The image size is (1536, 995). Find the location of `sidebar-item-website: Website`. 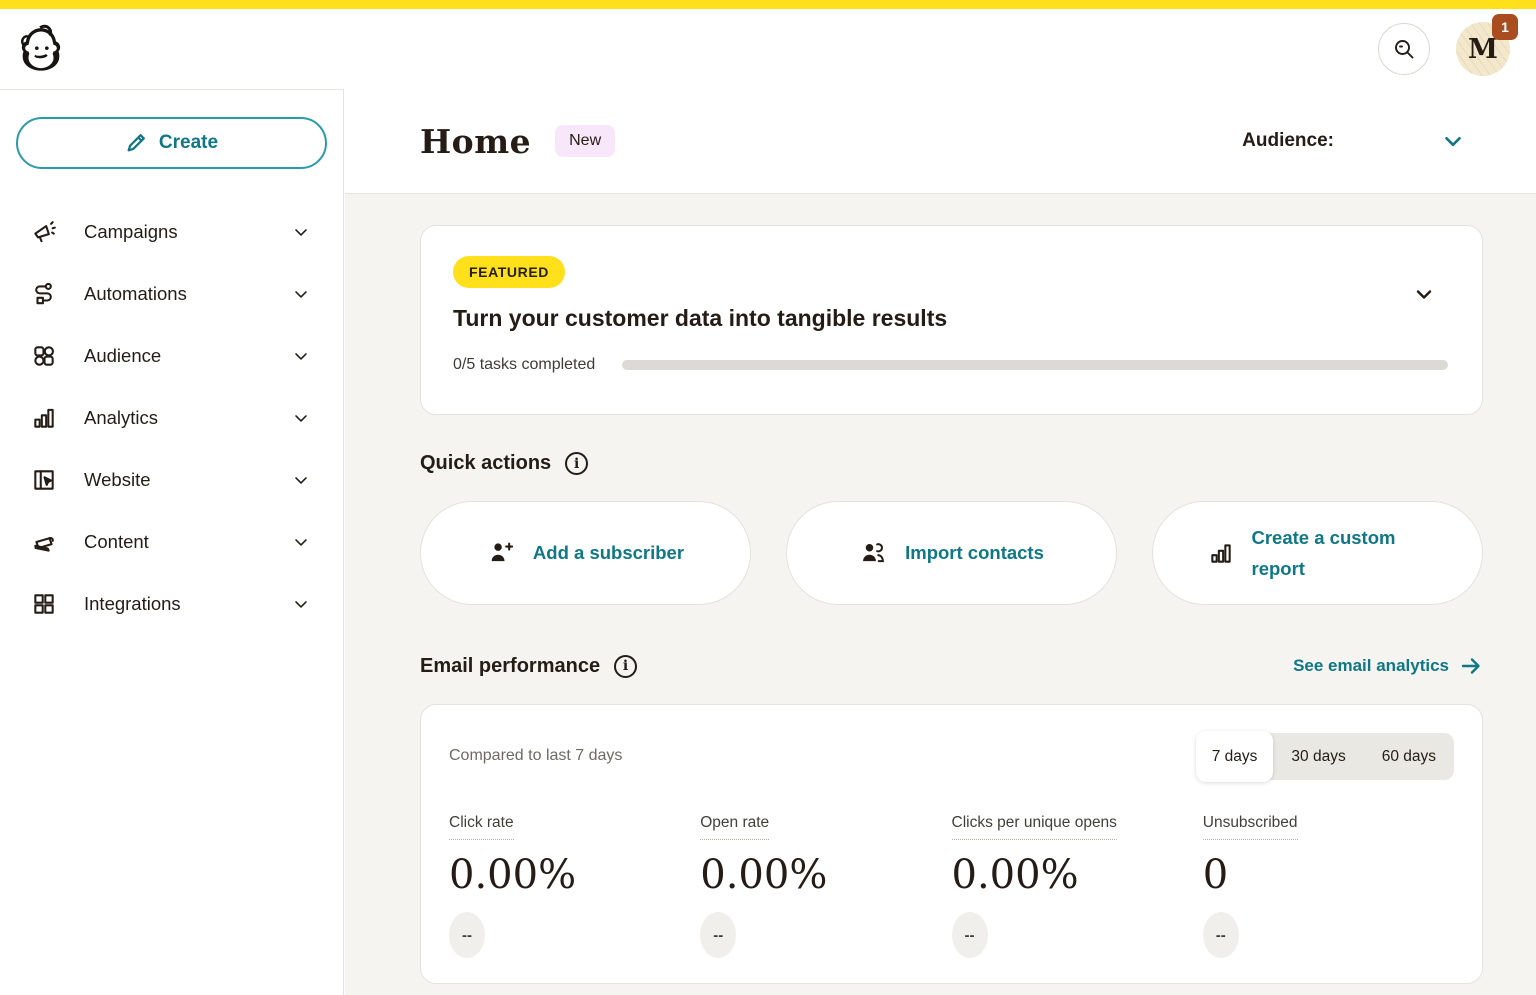

sidebar-item-website: Website is located at coordinates (171, 480).